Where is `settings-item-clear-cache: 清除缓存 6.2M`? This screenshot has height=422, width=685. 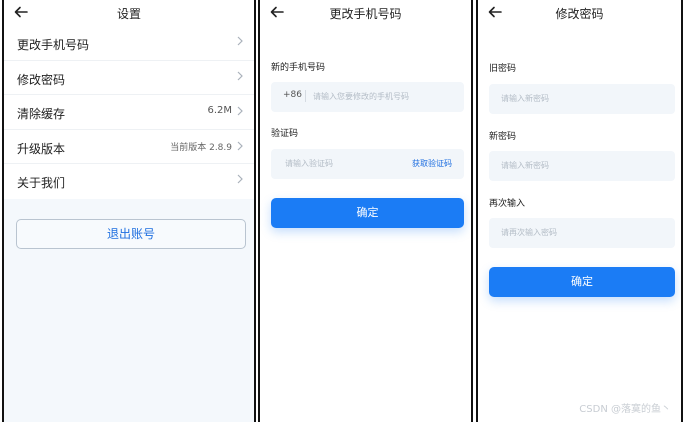 settings-item-clear-cache: 清除缓存 6.2M is located at coordinates (129, 112).